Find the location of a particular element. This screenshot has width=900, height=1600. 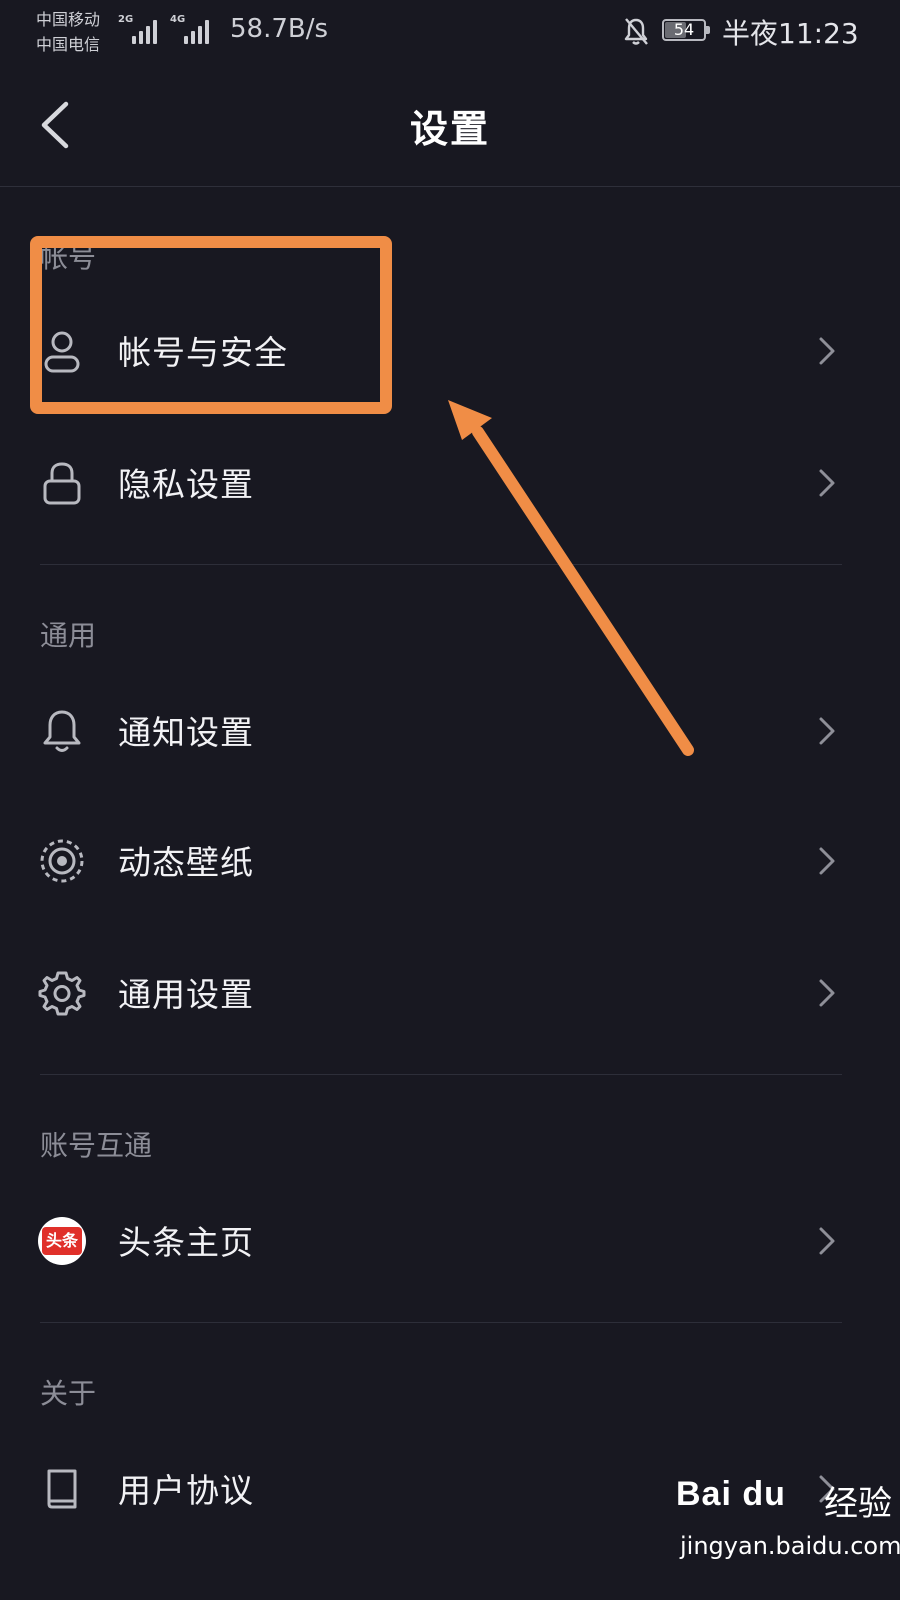

carrier-1: 中国移动 is located at coordinates (68, 19).